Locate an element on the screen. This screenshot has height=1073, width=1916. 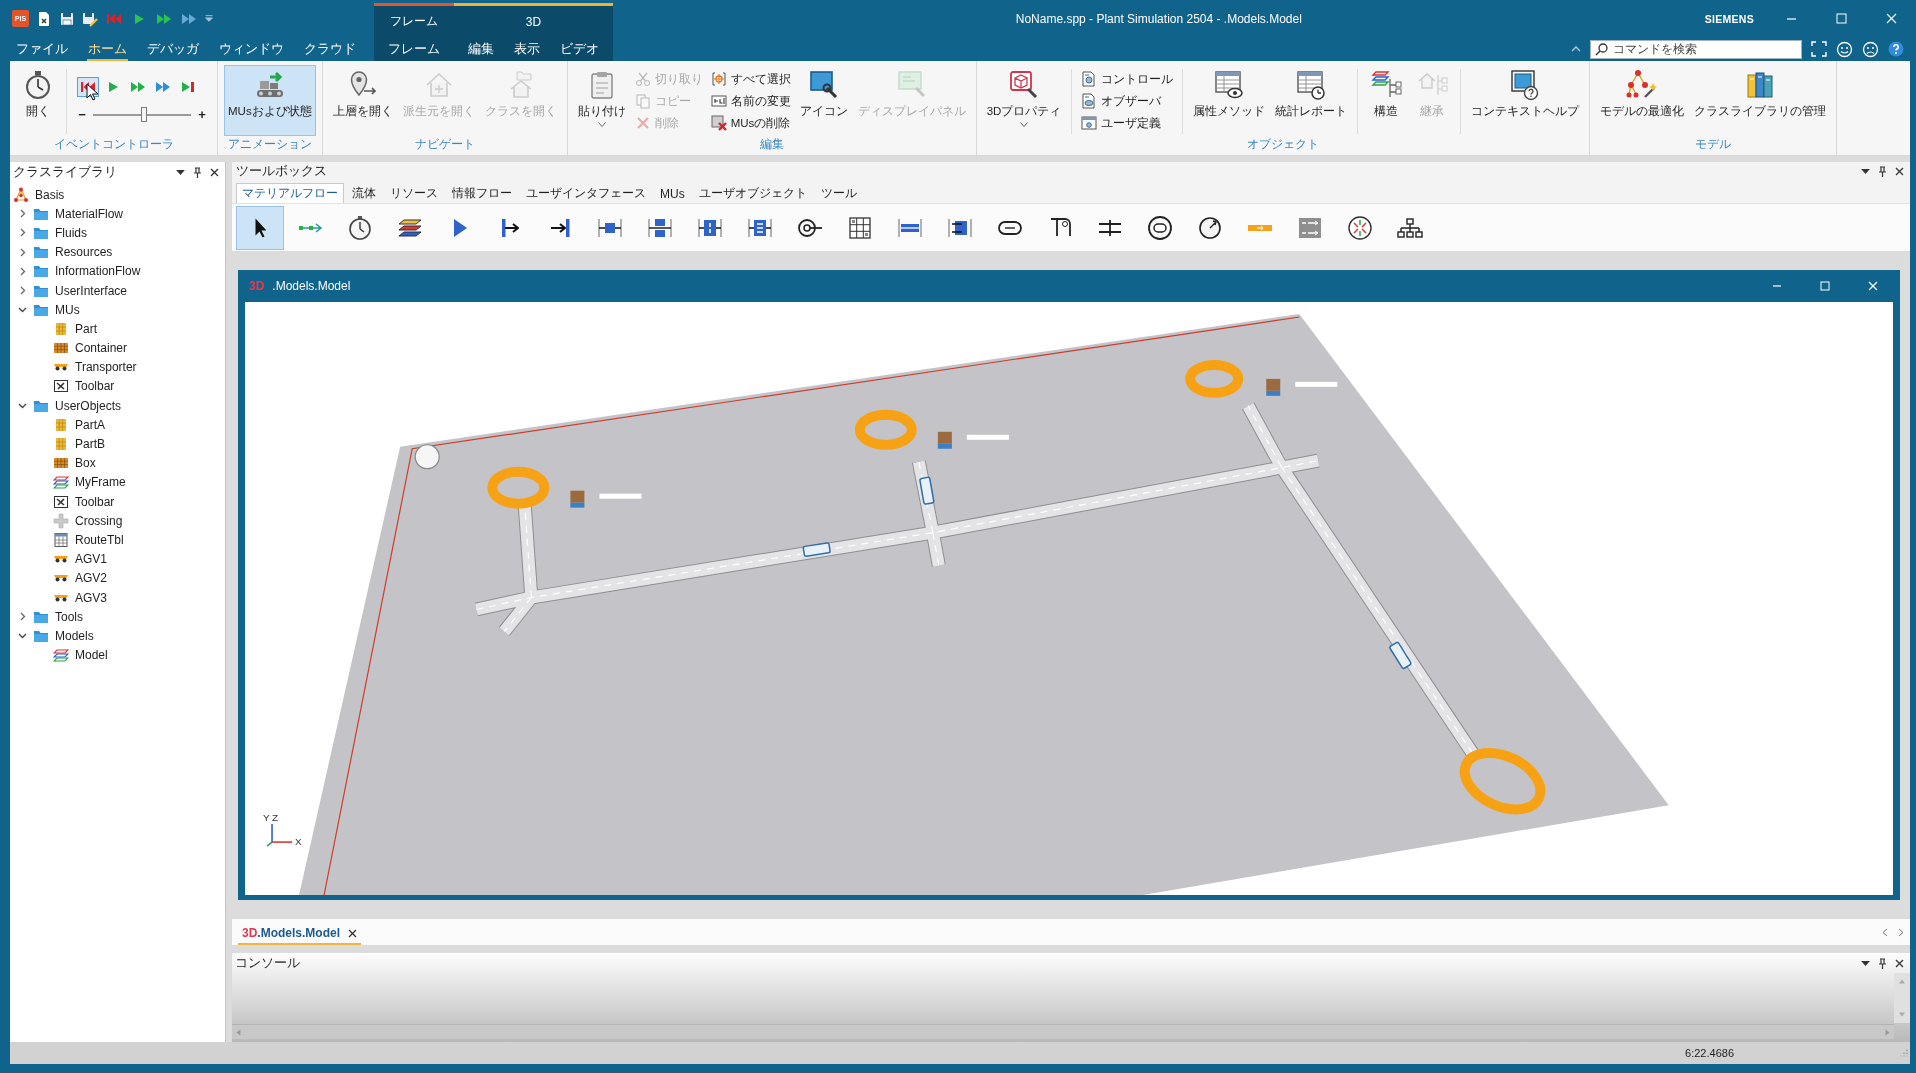
cursor-icon is located at coordinates (260, 227).